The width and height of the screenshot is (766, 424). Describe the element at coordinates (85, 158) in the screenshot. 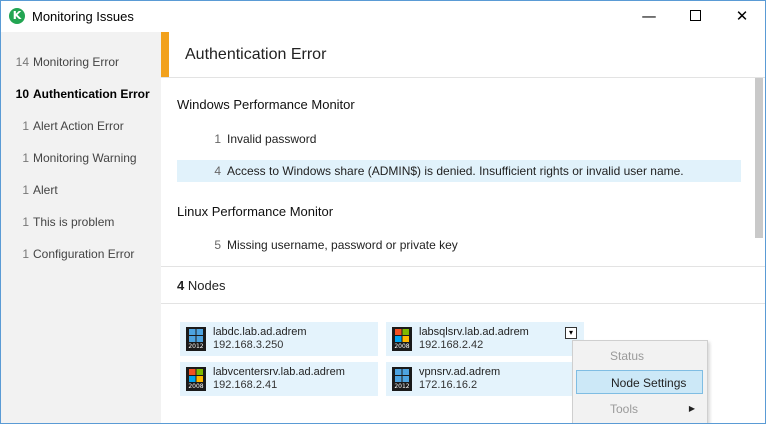

I see `sidebar-item-label: Monitoring Warning` at that location.